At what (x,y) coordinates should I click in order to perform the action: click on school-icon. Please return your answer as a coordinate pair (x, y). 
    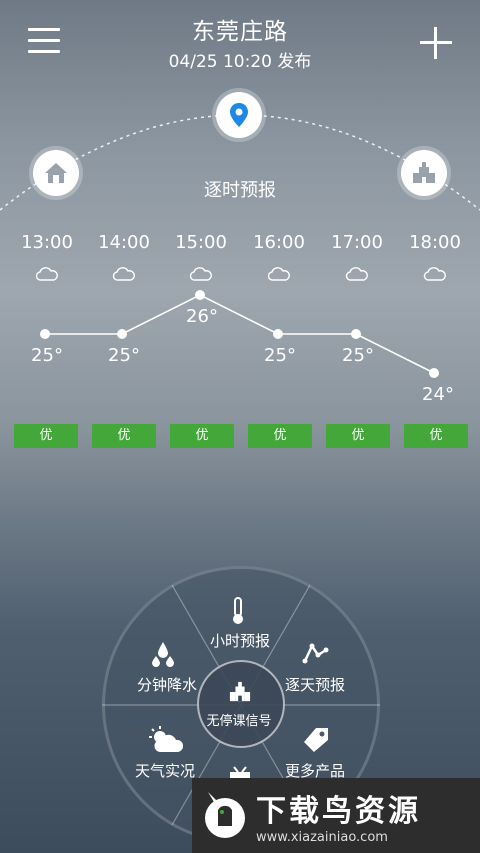
    Looking at the image, I should click on (240, 691).